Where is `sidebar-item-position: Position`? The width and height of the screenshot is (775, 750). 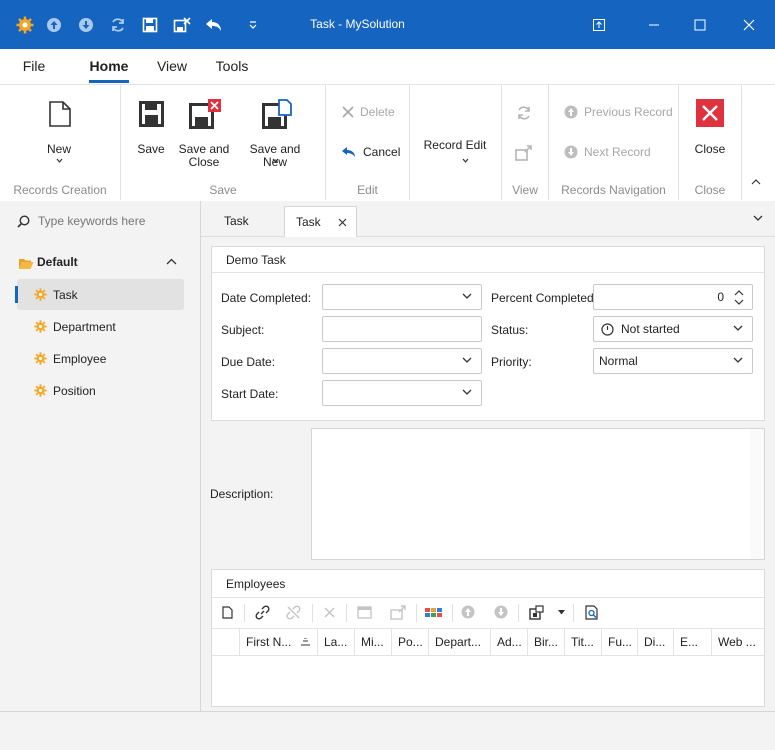
sidebar-item-position: Position is located at coordinates (100, 390).